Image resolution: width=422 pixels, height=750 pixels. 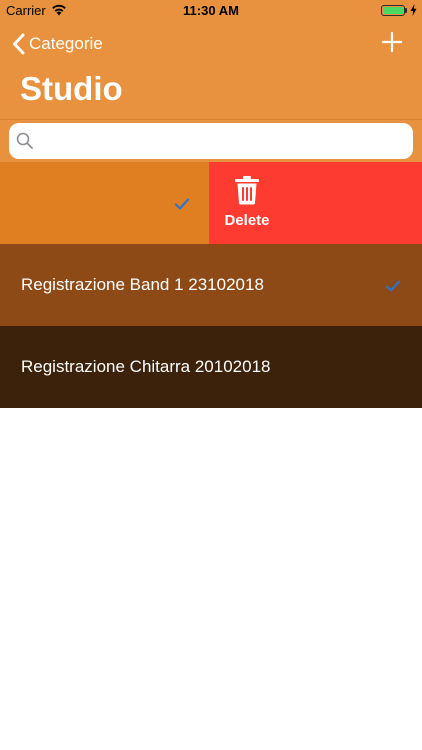 I want to click on delete-button-label: Delete, so click(x=247, y=220).